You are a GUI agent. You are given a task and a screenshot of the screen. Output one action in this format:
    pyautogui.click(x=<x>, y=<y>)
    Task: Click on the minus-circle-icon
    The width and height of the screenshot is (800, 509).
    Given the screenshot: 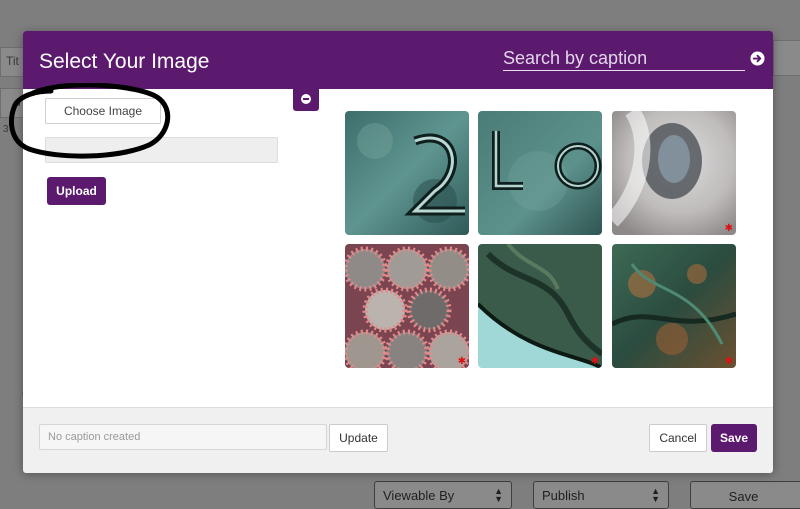 What is the action you would take?
    pyautogui.click(x=306, y=99)
    